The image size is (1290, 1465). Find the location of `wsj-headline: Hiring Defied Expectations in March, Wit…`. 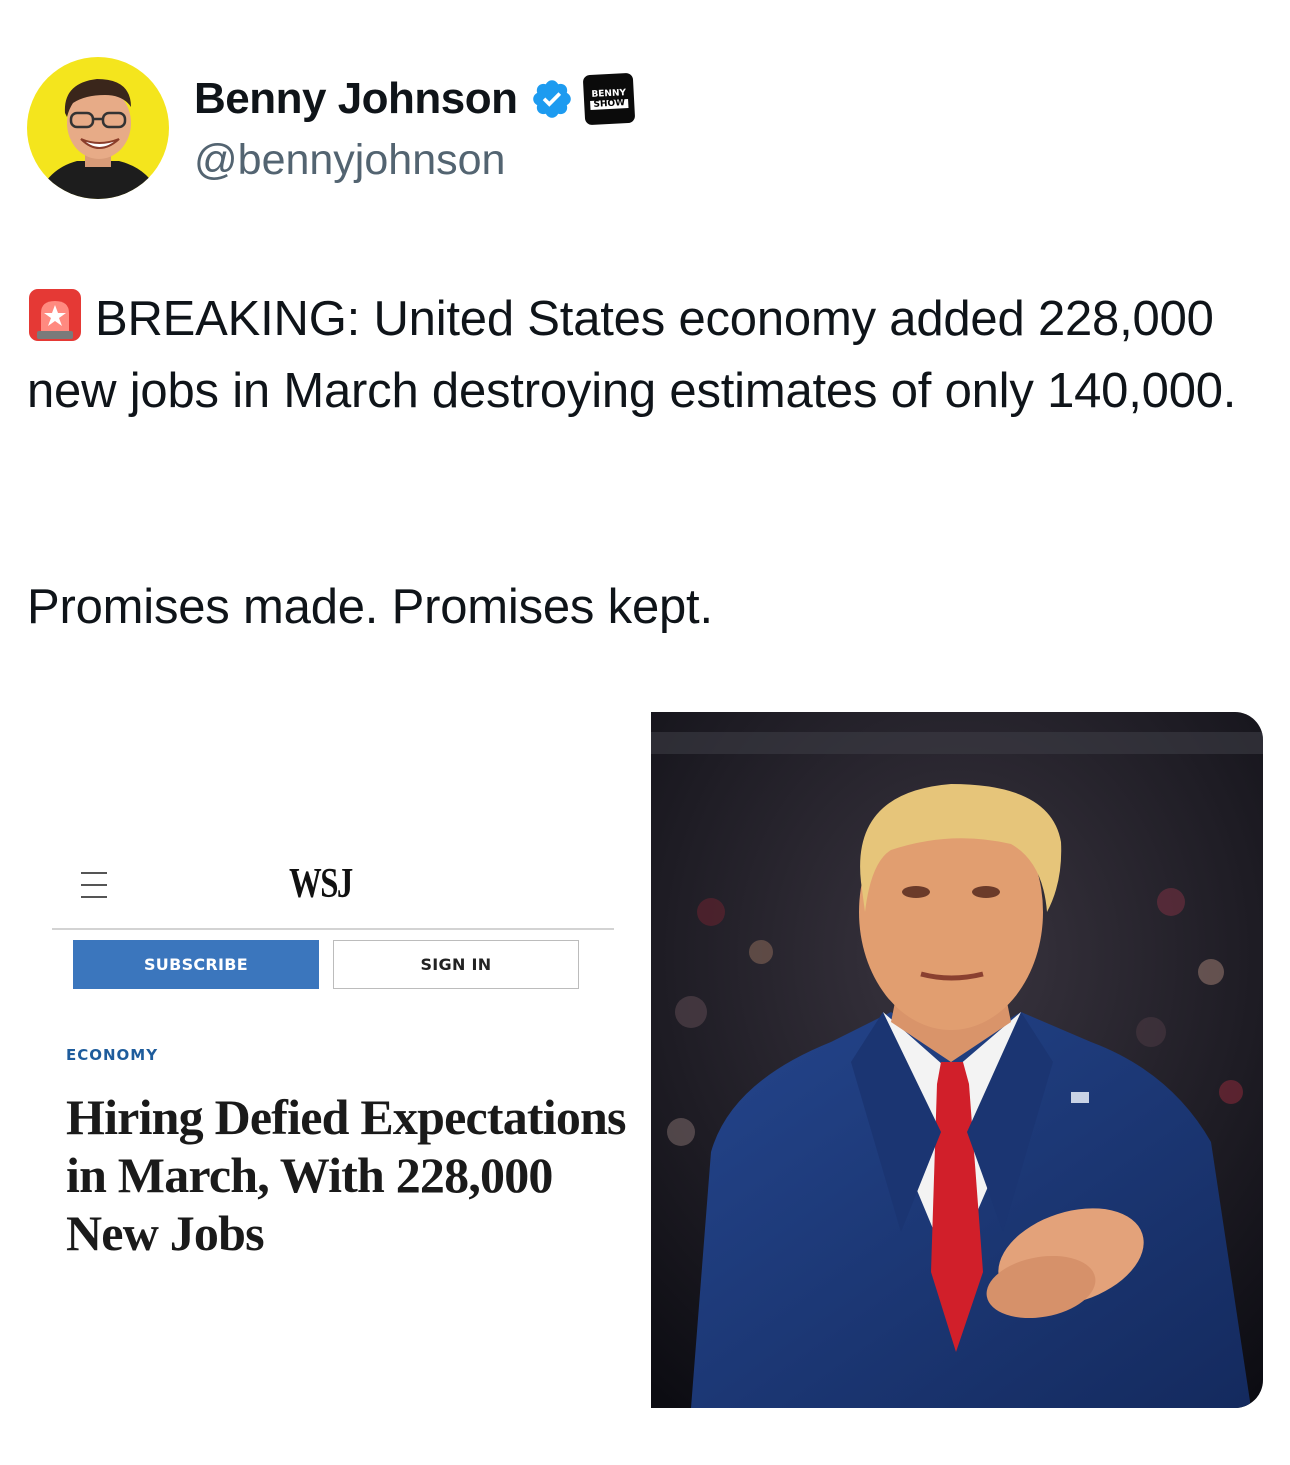

wsj-headline: Hiring Defied Expectations in March, Wit… is located at coordinates (346, 1175).